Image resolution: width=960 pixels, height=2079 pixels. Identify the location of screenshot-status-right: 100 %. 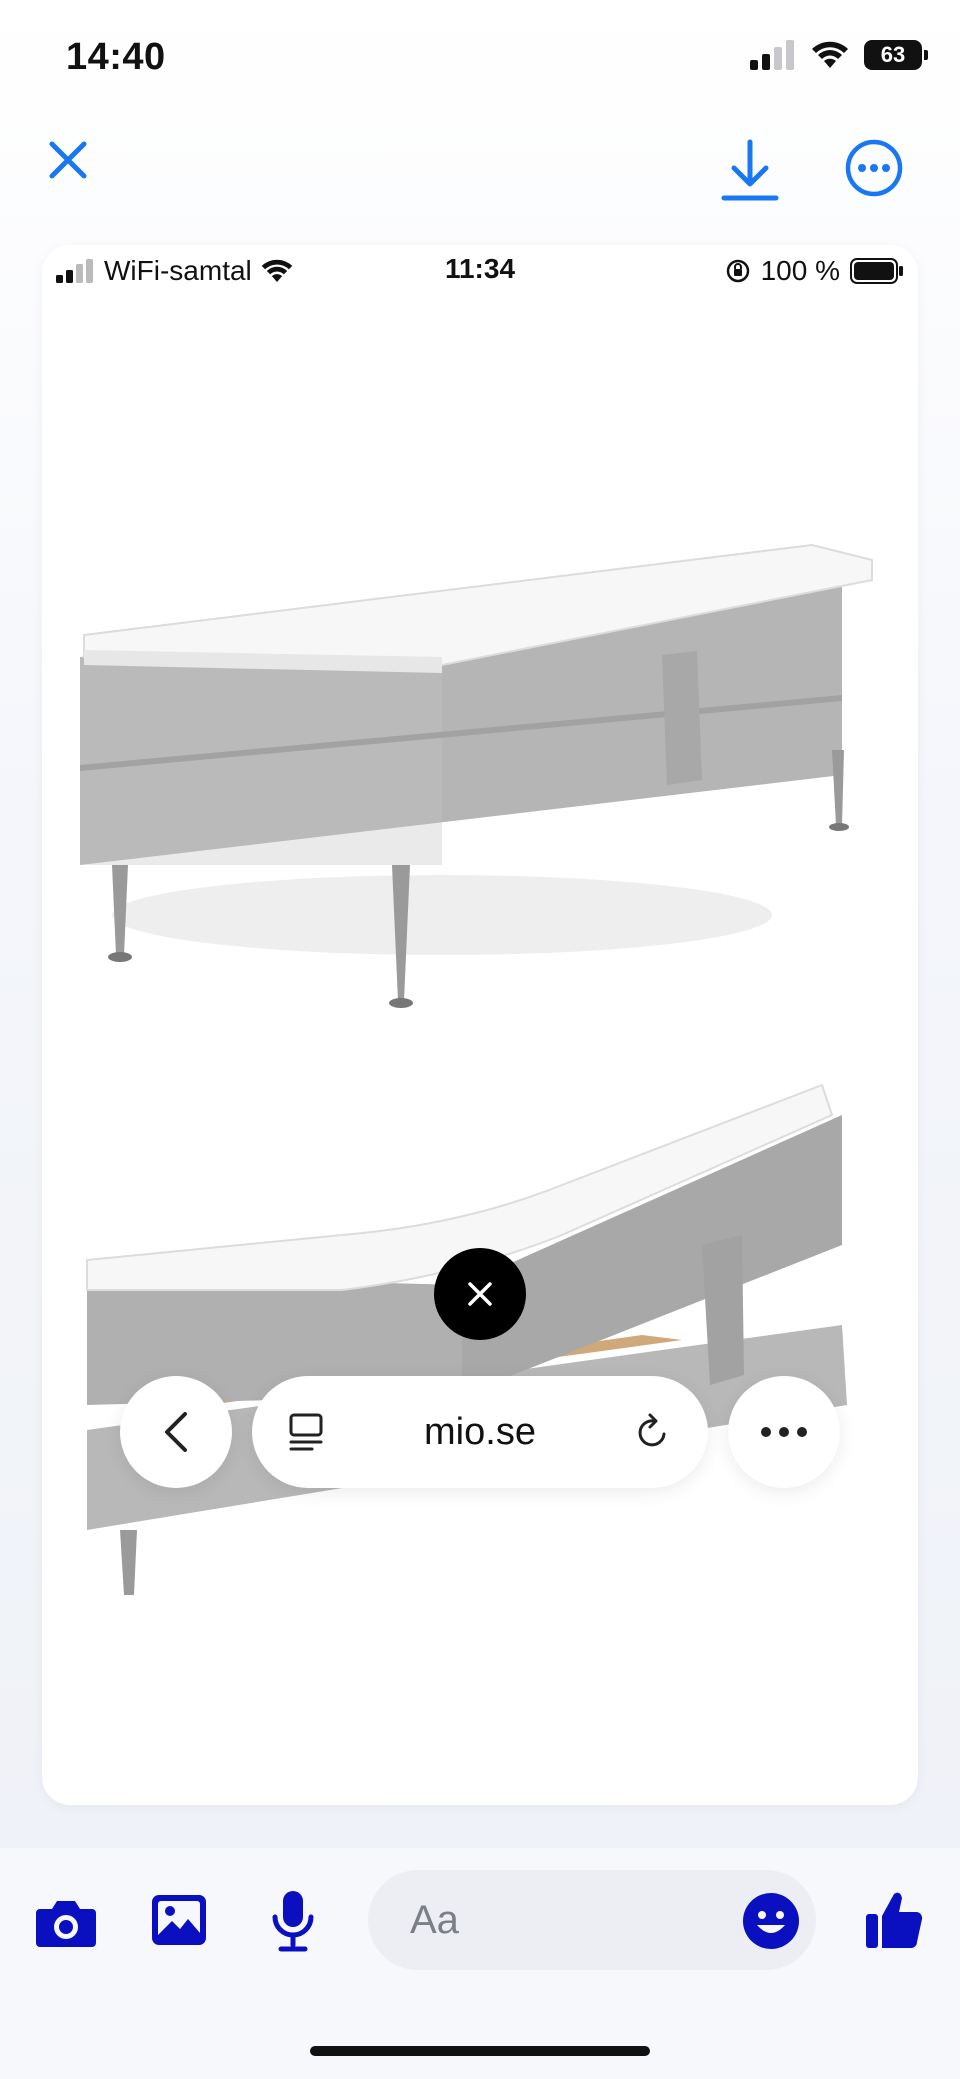
(814, 271).